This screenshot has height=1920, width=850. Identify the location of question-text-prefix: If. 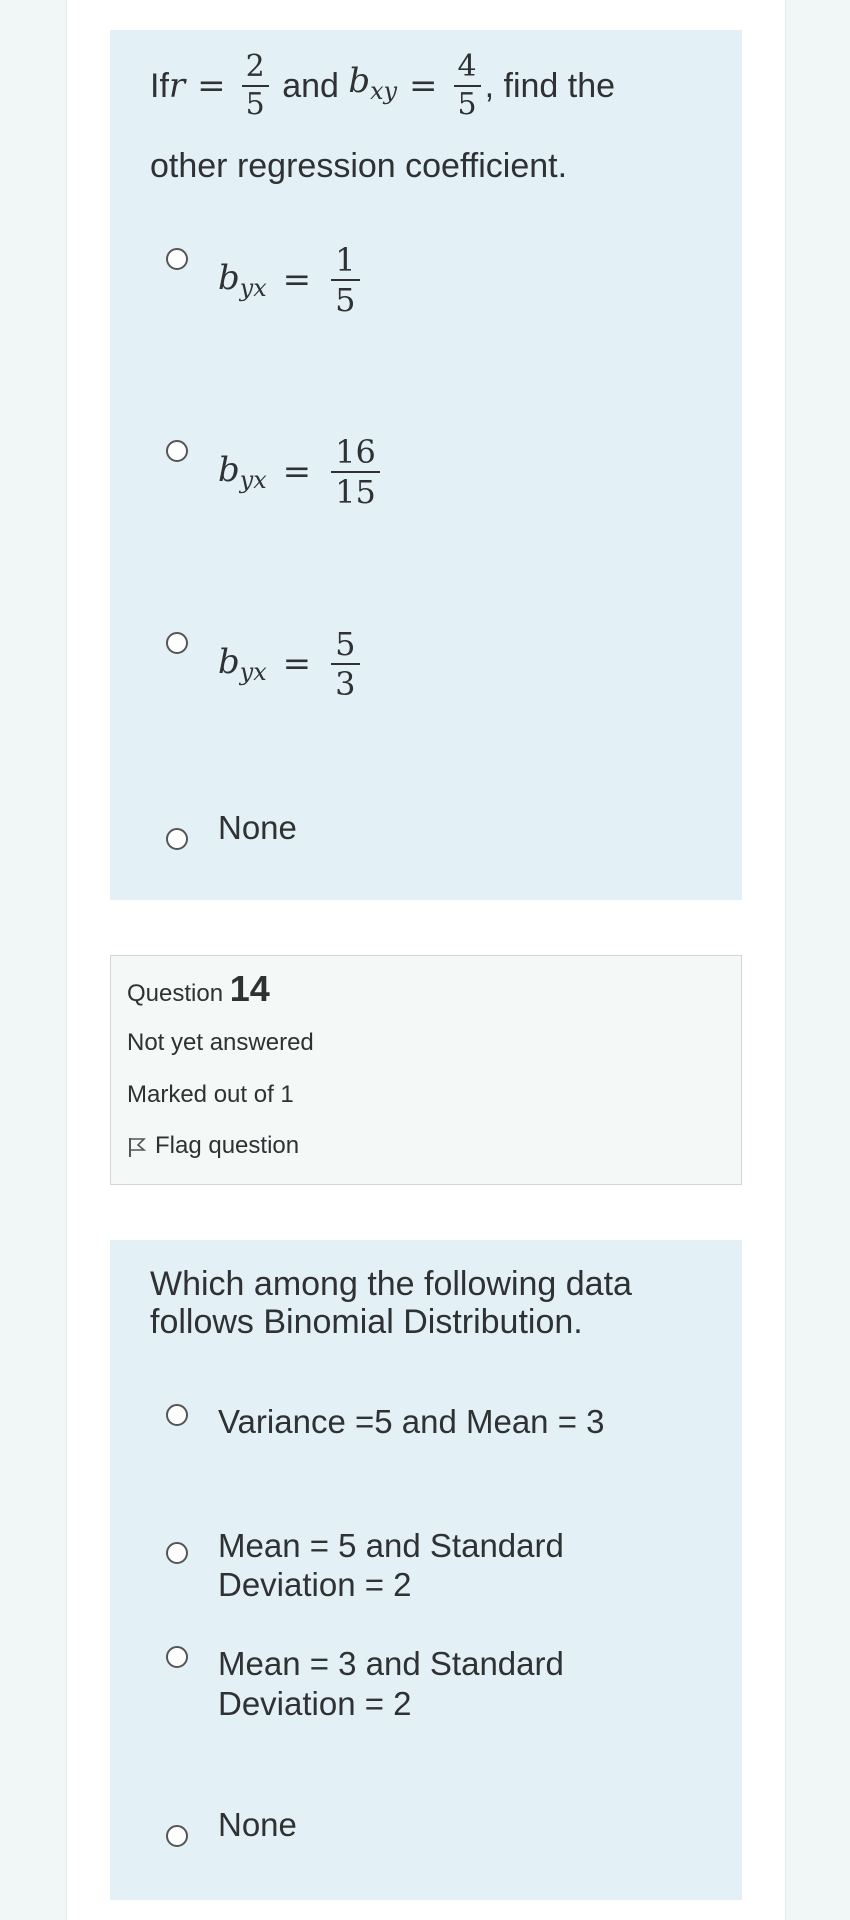
(159, 86).